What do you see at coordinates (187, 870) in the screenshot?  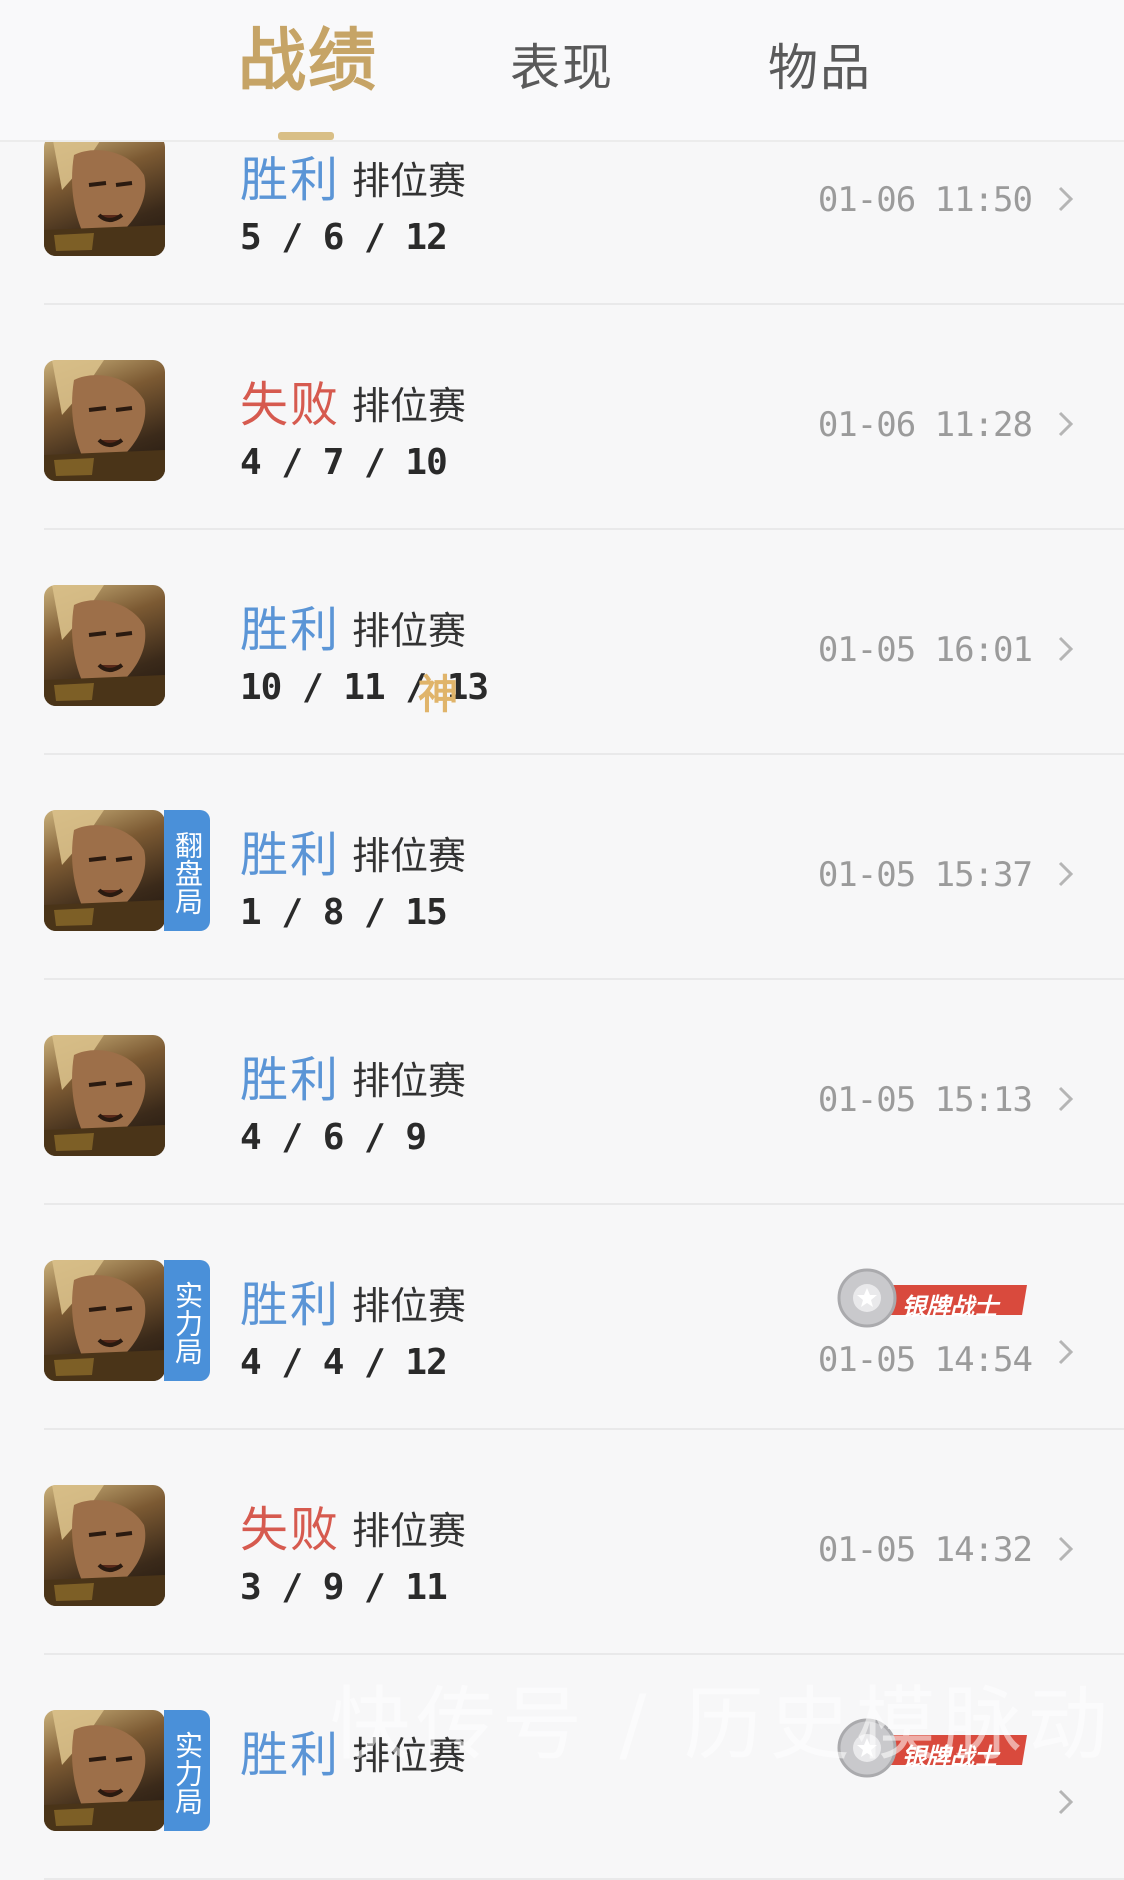 I see `match-tag-badge: 翻盘局` at bounding box center [187, 870].